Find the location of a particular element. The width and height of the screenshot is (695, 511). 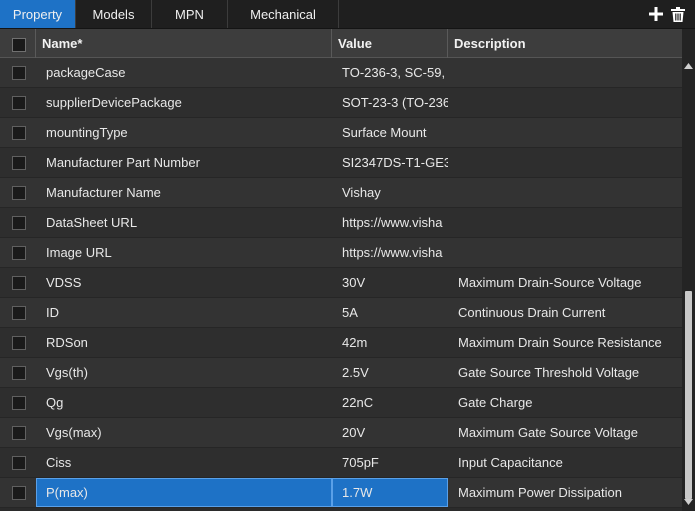

table-row: P(max) 1.7W Maximum Power Dissipation is located at coordinates (341, 493).